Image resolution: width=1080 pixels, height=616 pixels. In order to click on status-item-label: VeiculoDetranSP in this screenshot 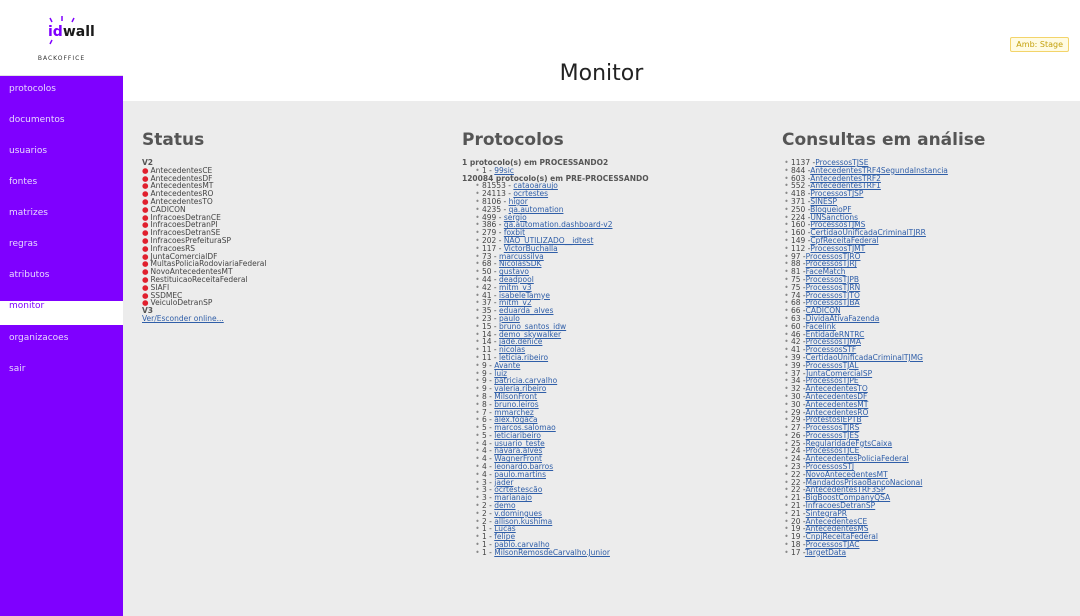, I will do `click(181, 303)`.